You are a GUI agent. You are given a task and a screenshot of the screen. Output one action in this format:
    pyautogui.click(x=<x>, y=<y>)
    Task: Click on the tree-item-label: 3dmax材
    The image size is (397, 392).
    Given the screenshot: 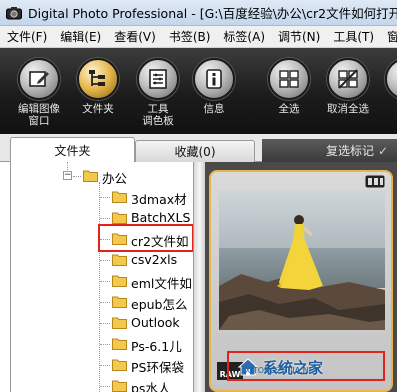 What is the action you would take?
    pyautogui.click(x=159, y=199)
    